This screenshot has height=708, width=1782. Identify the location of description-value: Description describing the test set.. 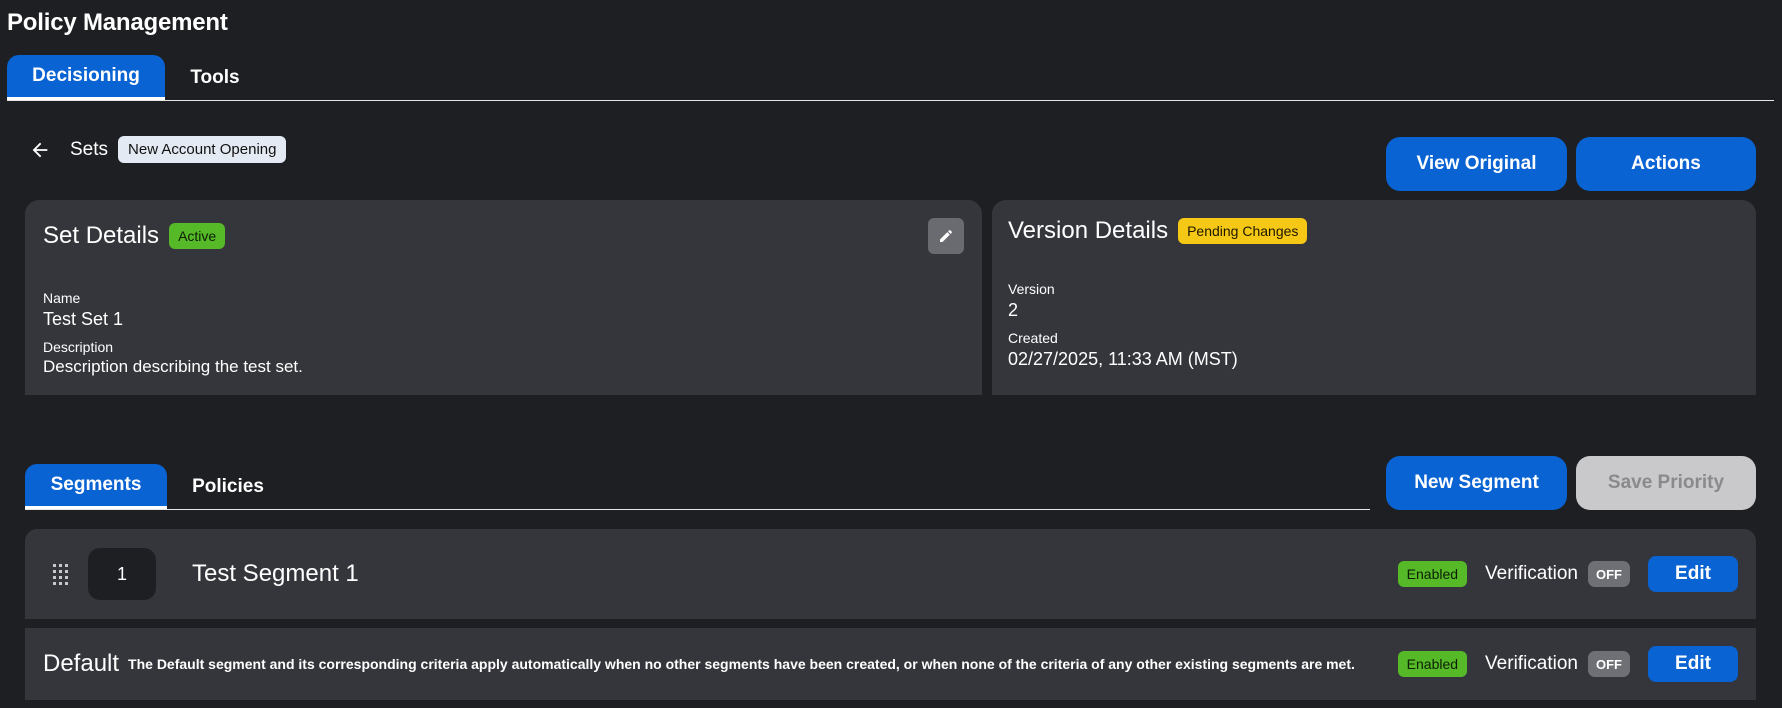
(173, 366).